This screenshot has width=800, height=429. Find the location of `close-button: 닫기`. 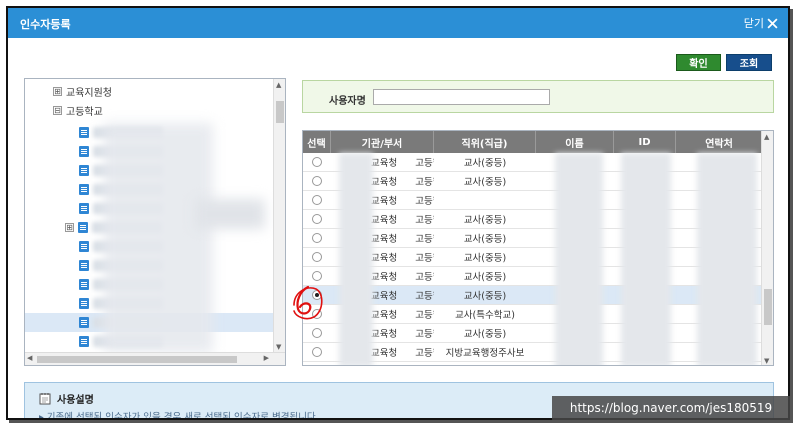

close-button: 닫기 is located at coordinates (761, 23).